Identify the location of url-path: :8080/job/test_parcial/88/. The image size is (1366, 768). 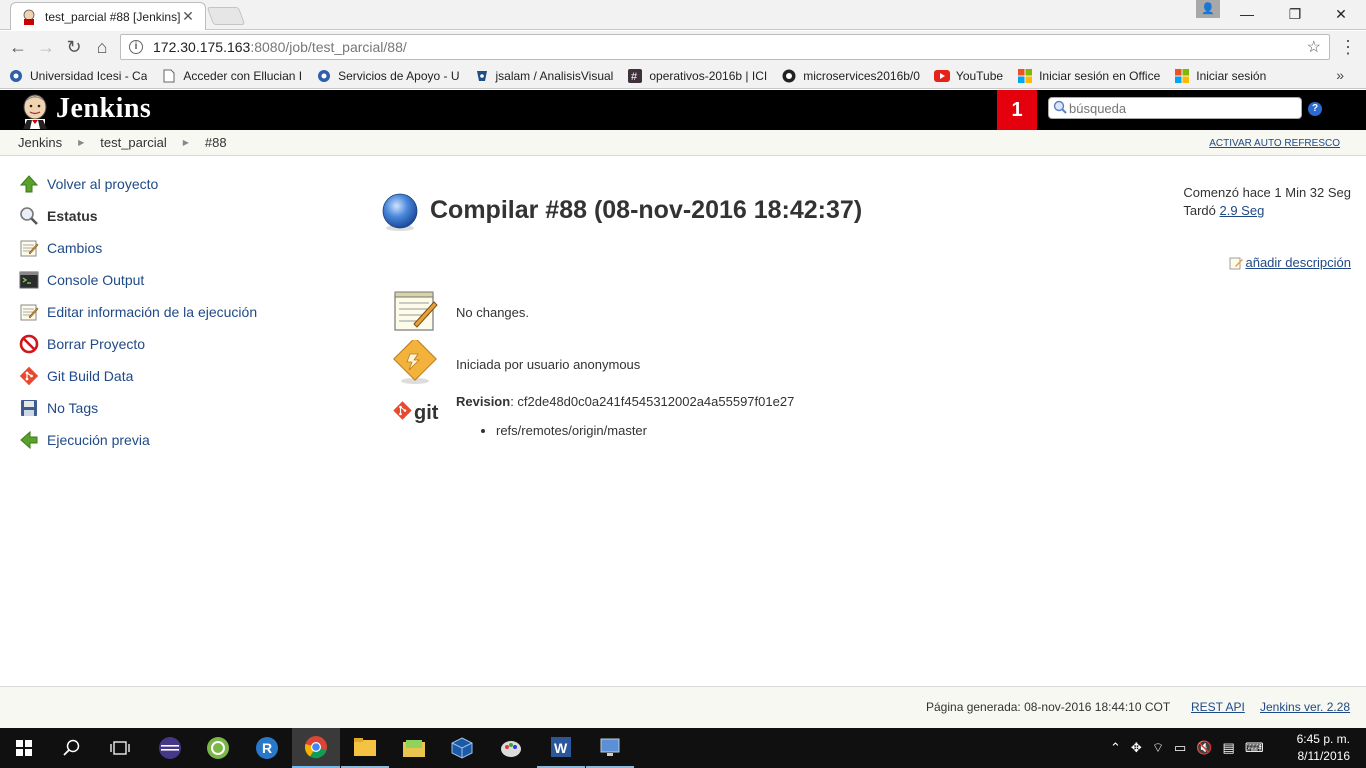
(328, 47).